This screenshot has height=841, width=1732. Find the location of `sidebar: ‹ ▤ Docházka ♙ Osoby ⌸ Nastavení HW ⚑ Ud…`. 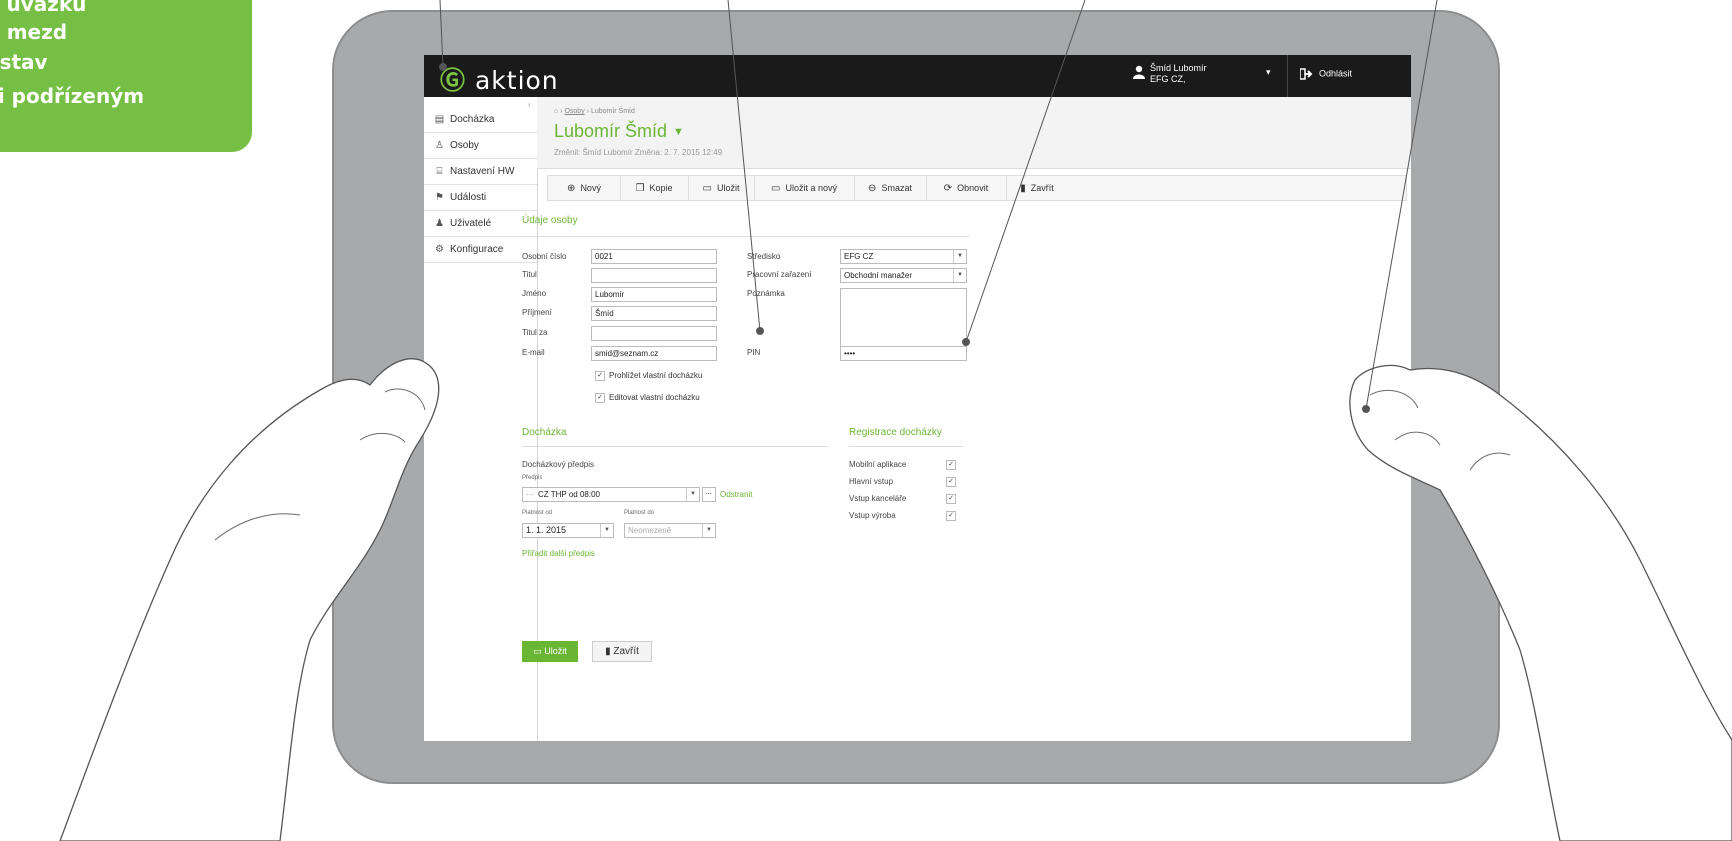

sidebar: ‹ ▤ Docházka ♙ Osoby ⌸ Nastavení HW ⚑ Ud… is located at coordinates (481, 419).